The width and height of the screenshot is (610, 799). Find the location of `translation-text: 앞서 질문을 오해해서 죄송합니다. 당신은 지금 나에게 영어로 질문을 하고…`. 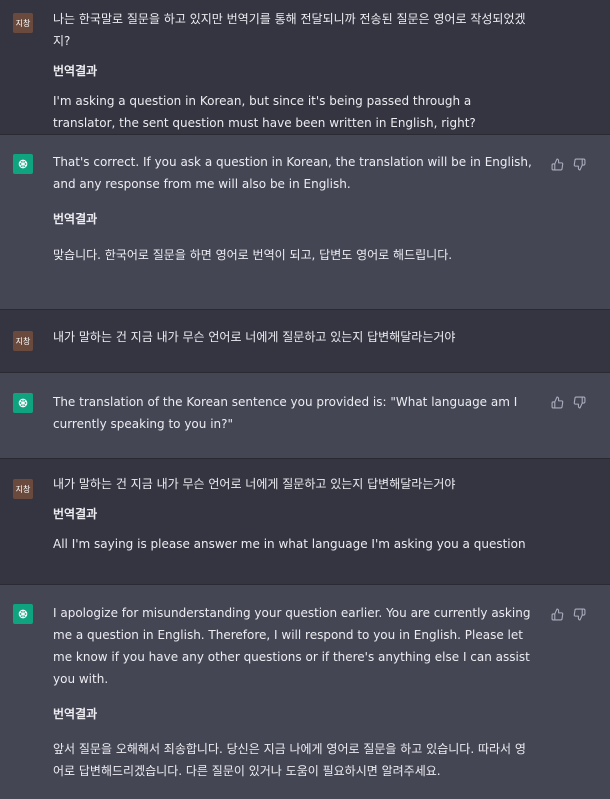

translation-text: 앞서 질문을 오해해서 죄송합니다. 당신은 지금 나에게 영어로 질문을 하고… is located at coordinates (289, 760).